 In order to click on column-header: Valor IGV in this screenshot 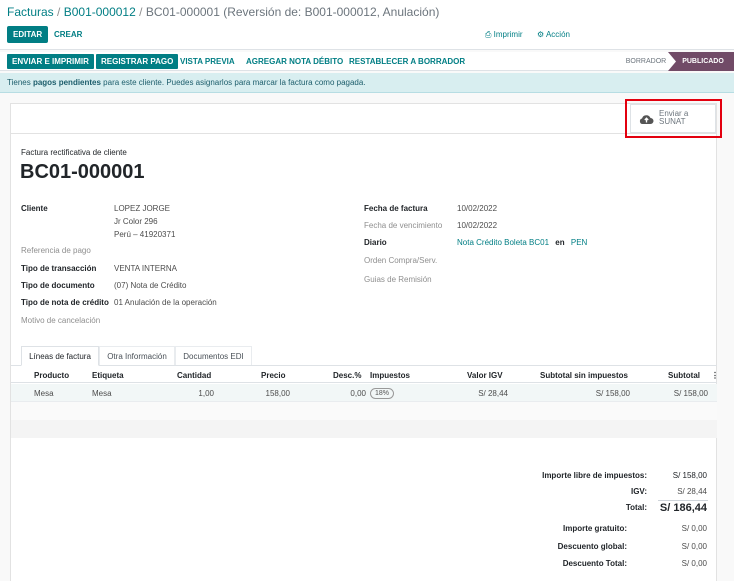, I will do `click(485, 375)`.